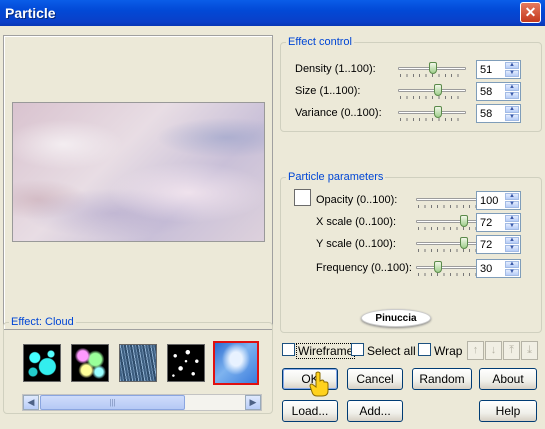  I want to click on move-top-icon: ⤒, so click(511, 350).